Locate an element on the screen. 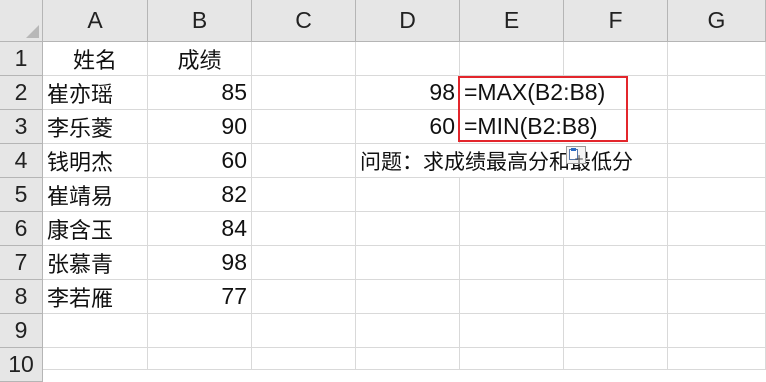 The width and height of the screenshot is (766, 382). select-all-corner is located at coordinates (21, 21).